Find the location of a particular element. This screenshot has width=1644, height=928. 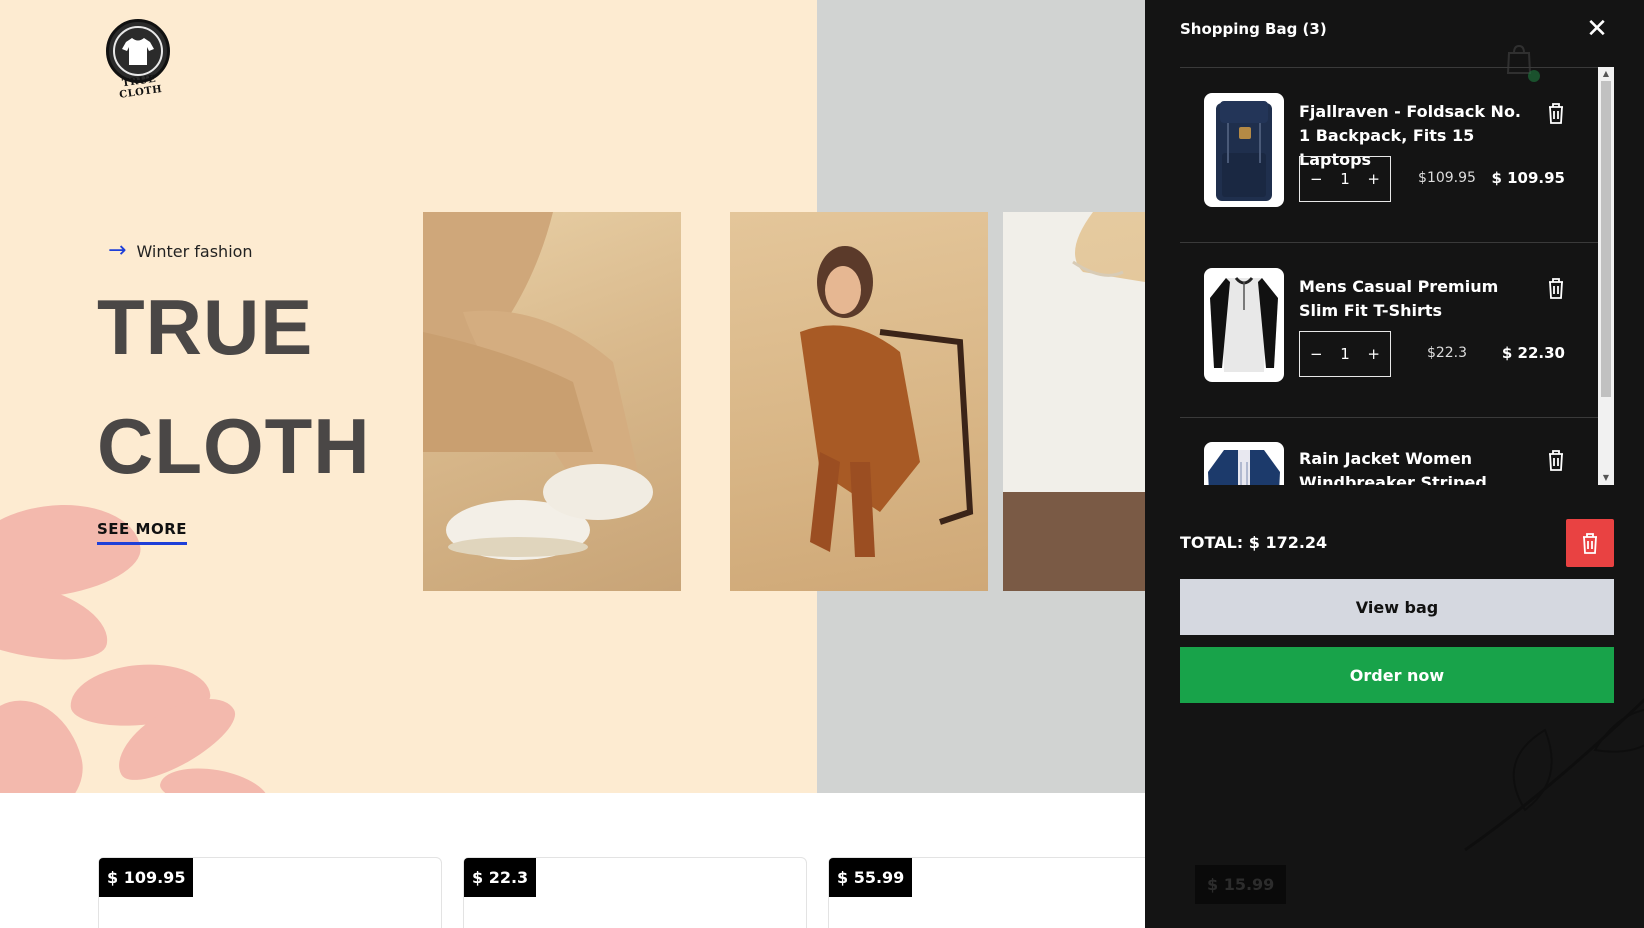

drawer-title: Shopping Bag (3) is located at coordinates (1253, 29).